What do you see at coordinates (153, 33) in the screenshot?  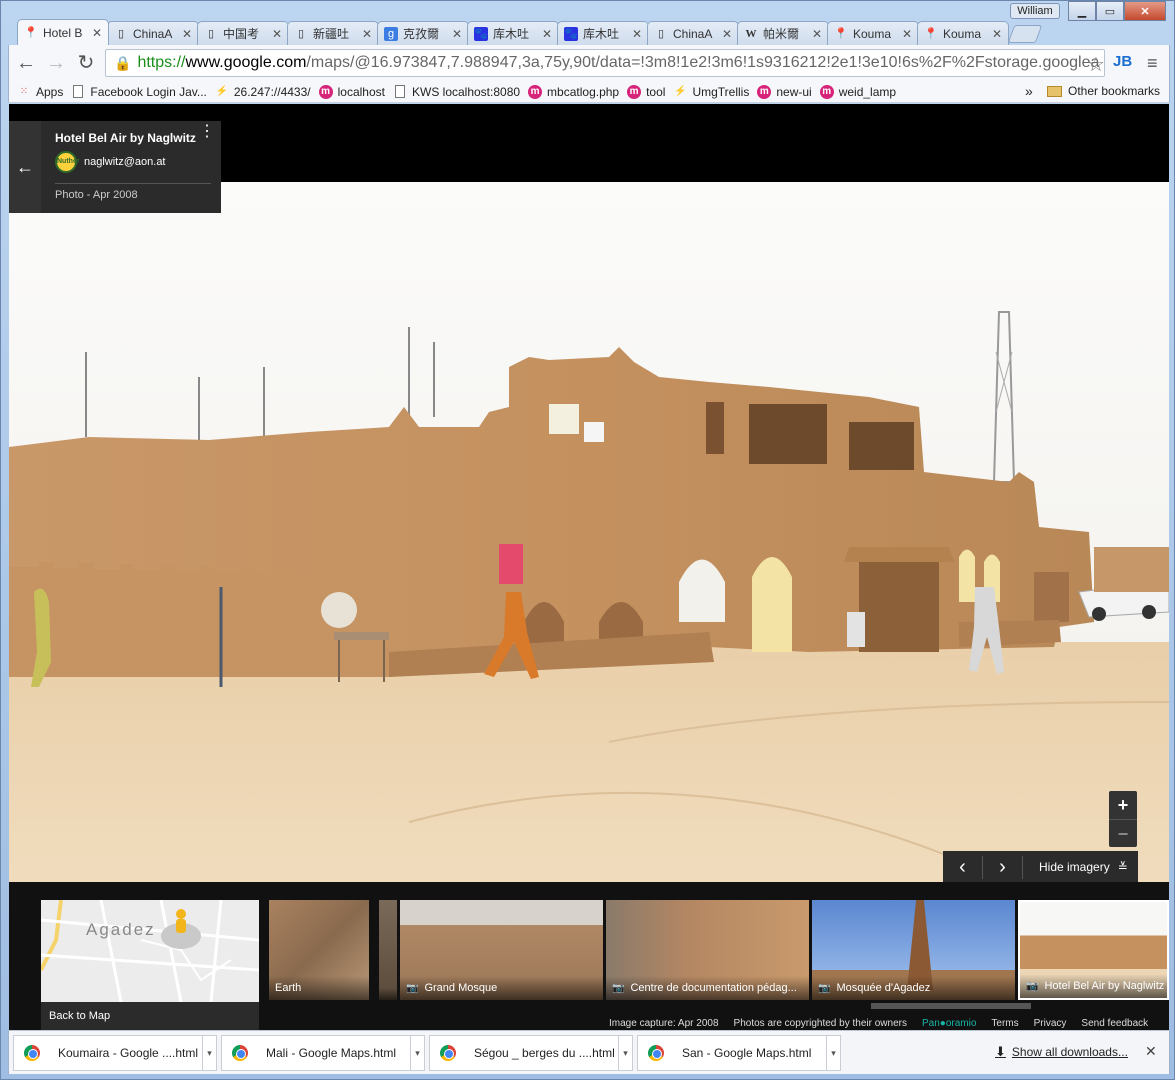 I see `tab-1: ▯ ChinaA ✕` at bounding box center [153, 33].